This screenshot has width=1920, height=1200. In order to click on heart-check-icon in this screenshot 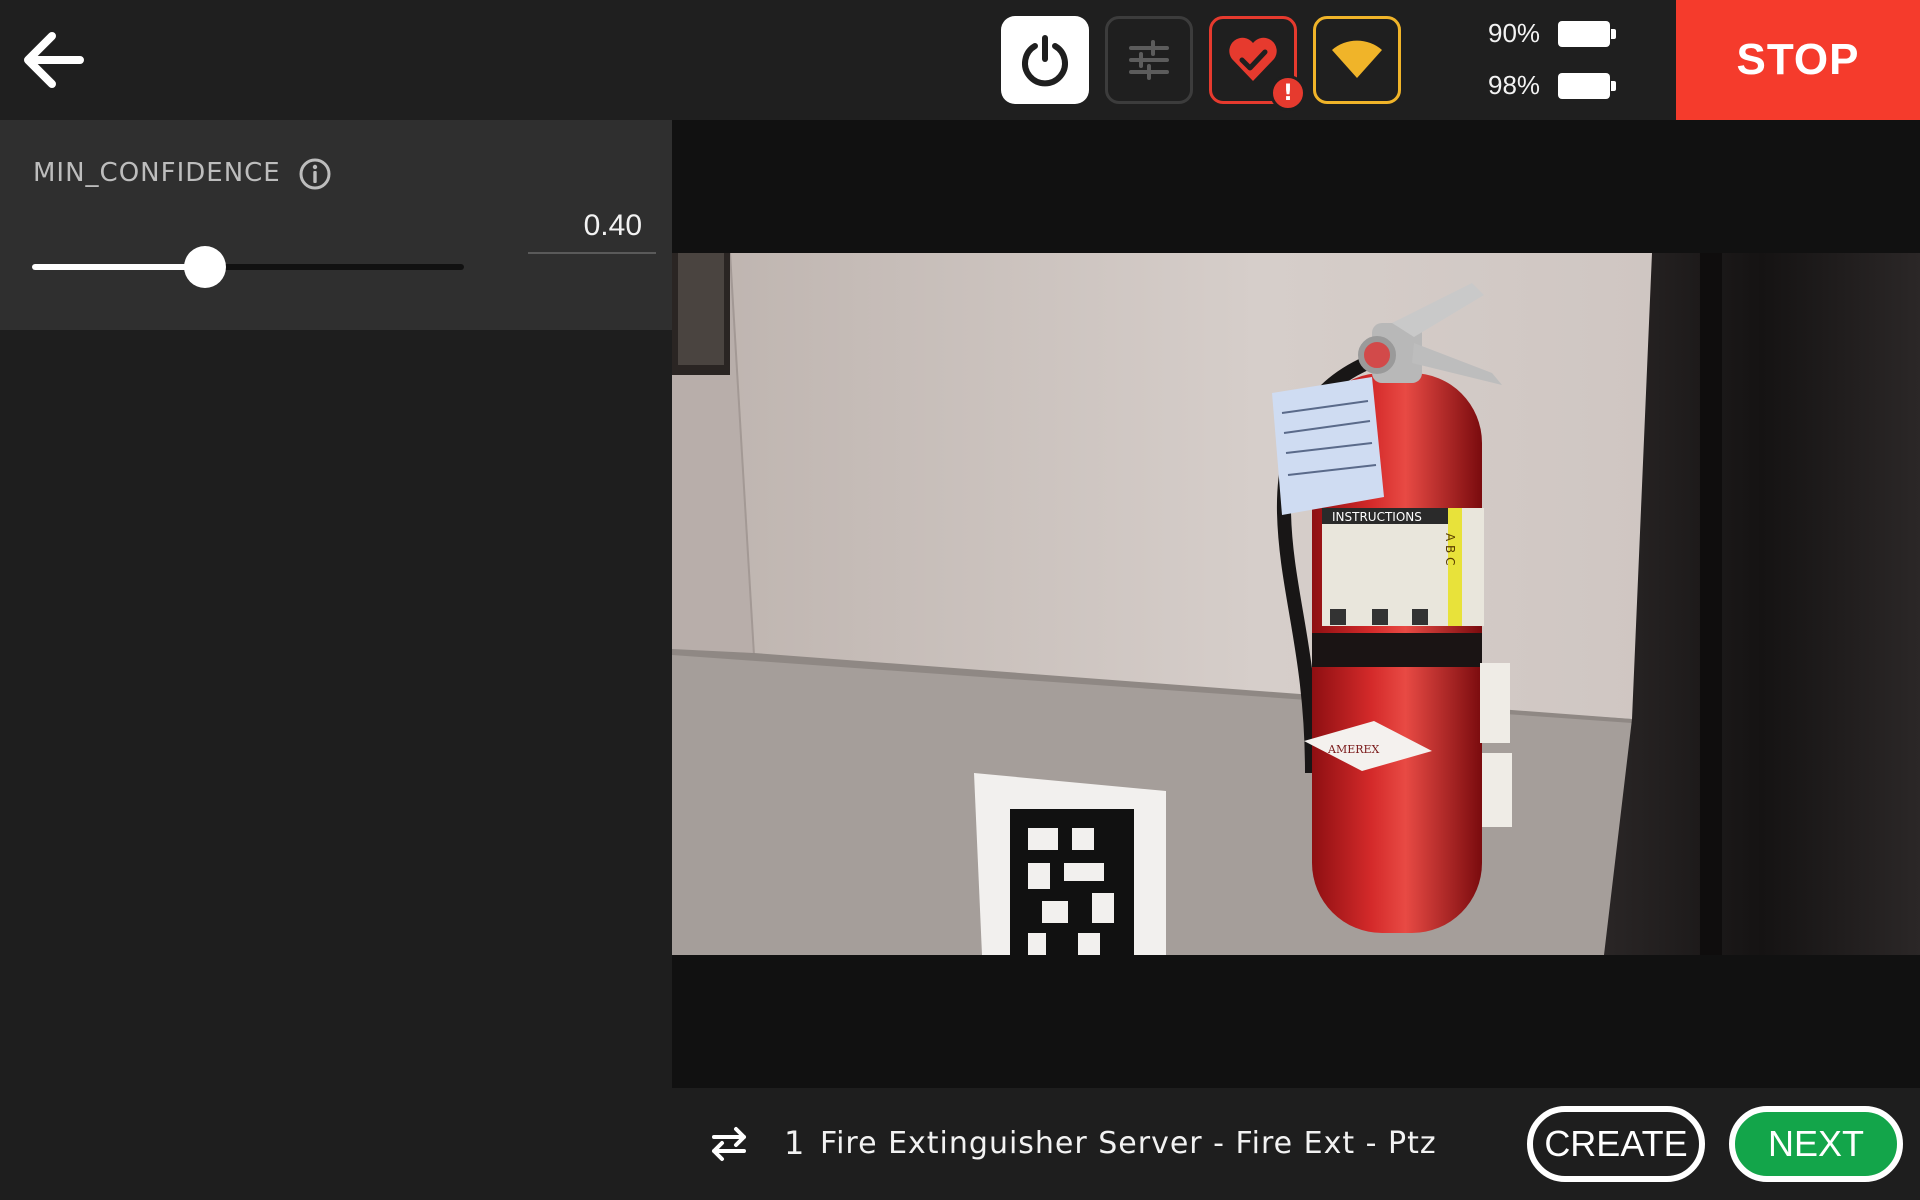, I will do `click(1253, 59)`.